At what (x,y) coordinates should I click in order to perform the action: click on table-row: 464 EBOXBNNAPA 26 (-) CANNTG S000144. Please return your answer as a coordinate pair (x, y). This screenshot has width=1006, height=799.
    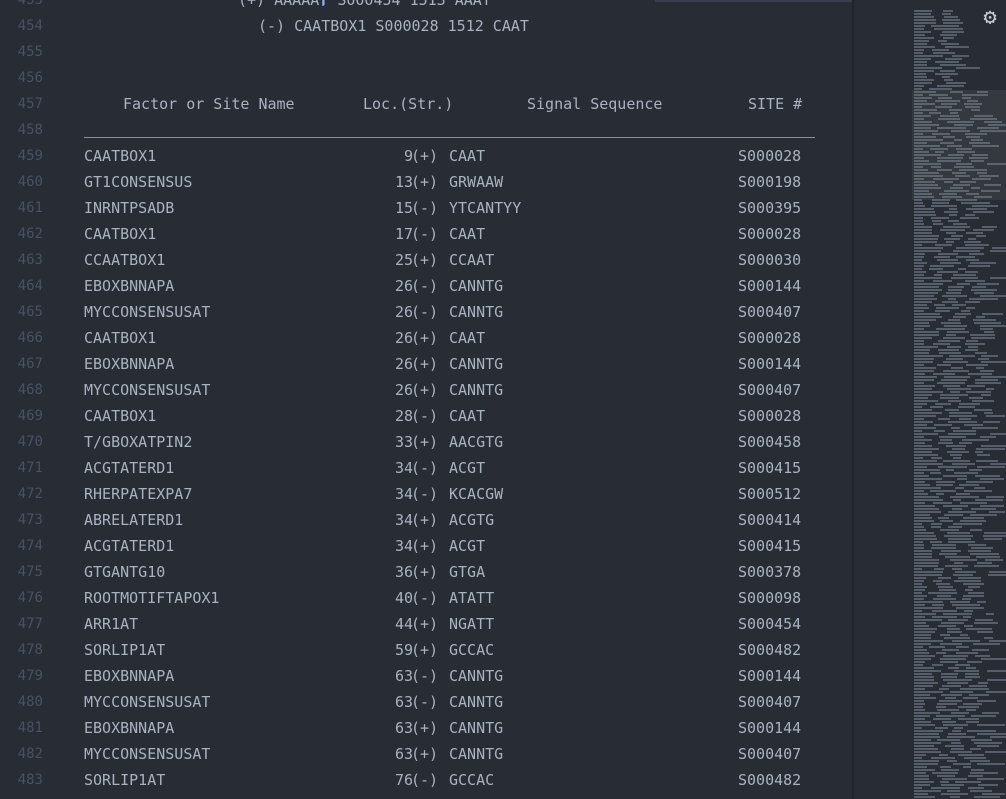
    Looking at the image, I should click on (427, 286).